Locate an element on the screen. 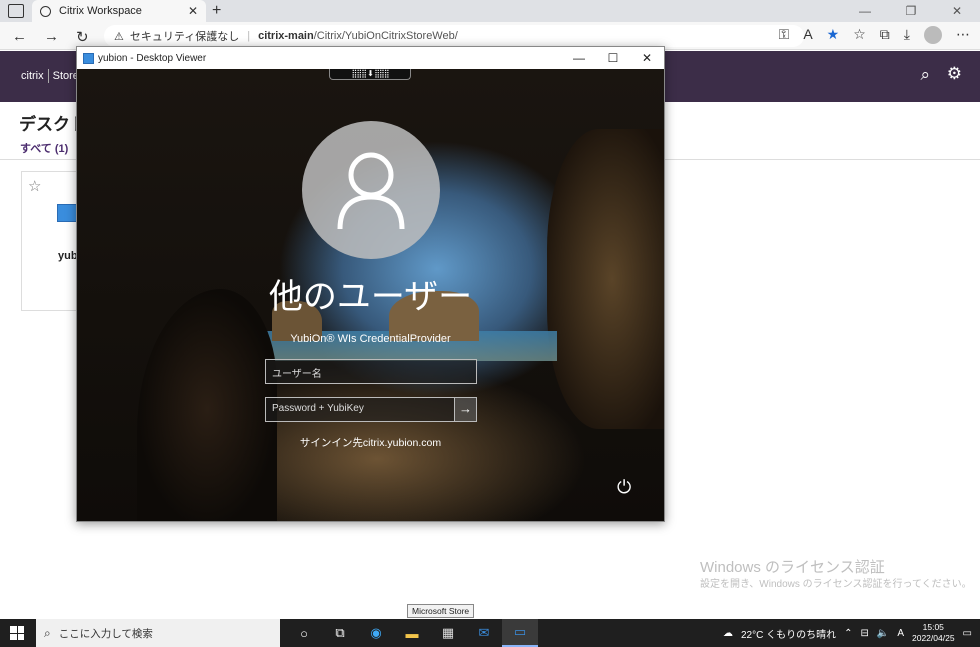  microsoft-store-icon: ▦ is located at coordinates (448, 633).